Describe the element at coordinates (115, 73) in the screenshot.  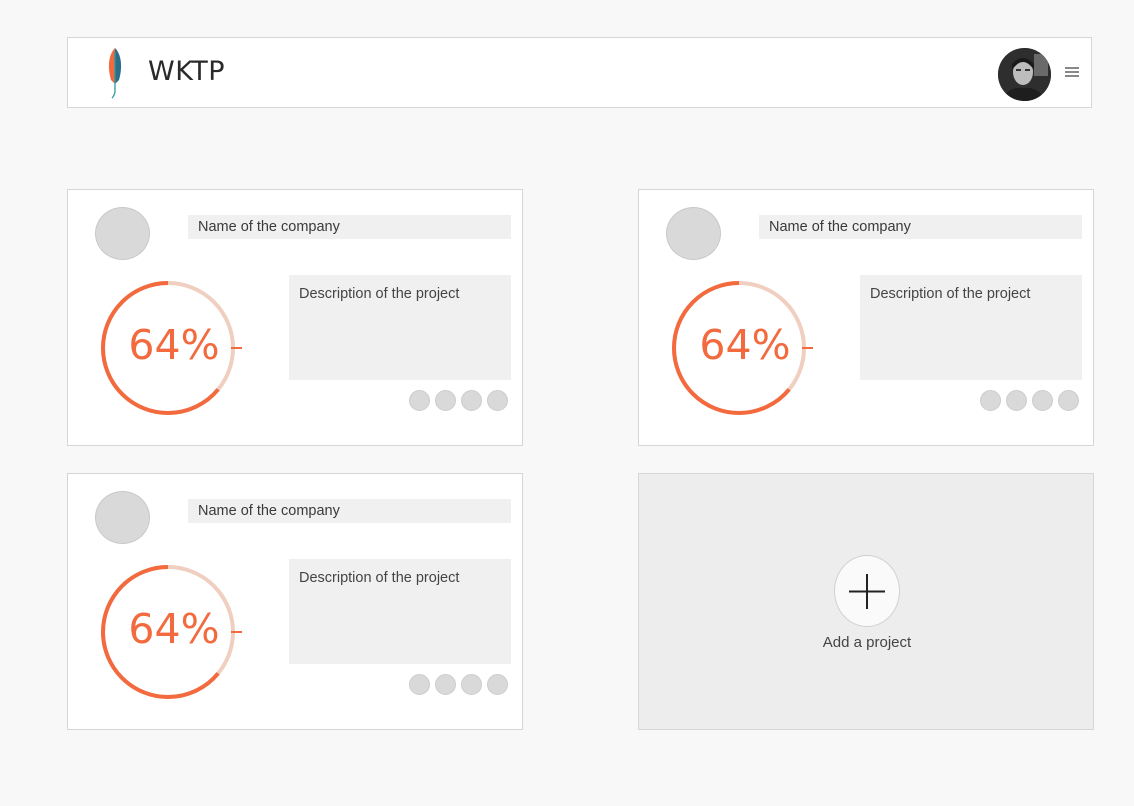
I see `feather-logo-icon` at that location.